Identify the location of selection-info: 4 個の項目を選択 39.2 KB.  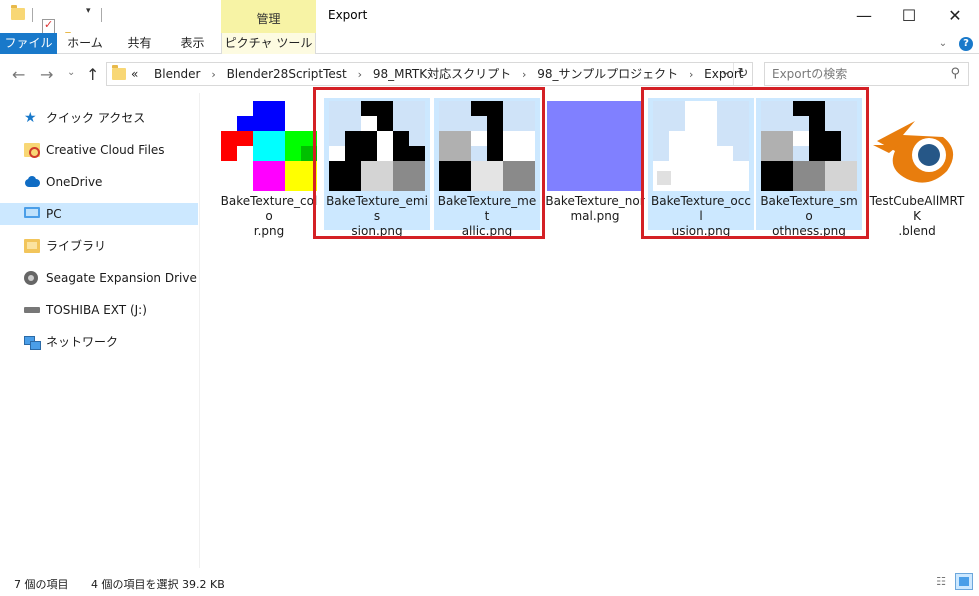
(158, 584).